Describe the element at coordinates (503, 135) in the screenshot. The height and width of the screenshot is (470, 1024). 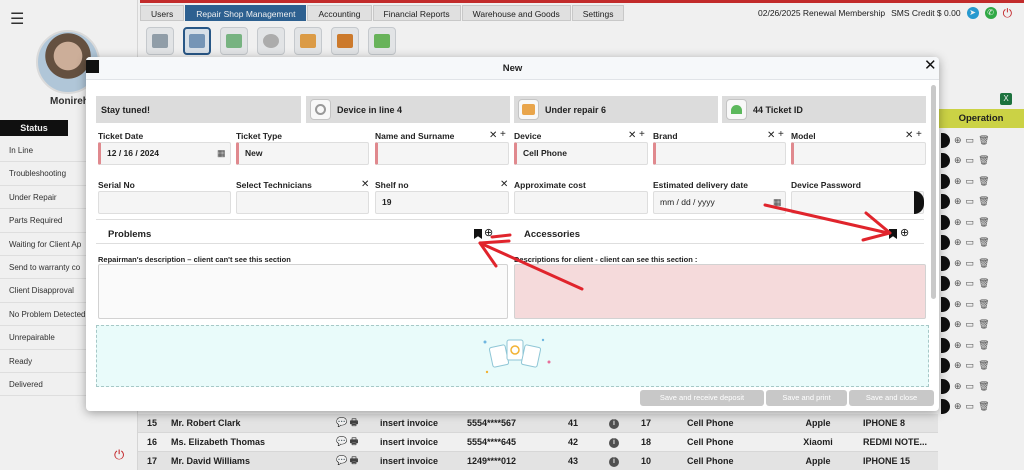
I see `add-name-icon: +` at that location.